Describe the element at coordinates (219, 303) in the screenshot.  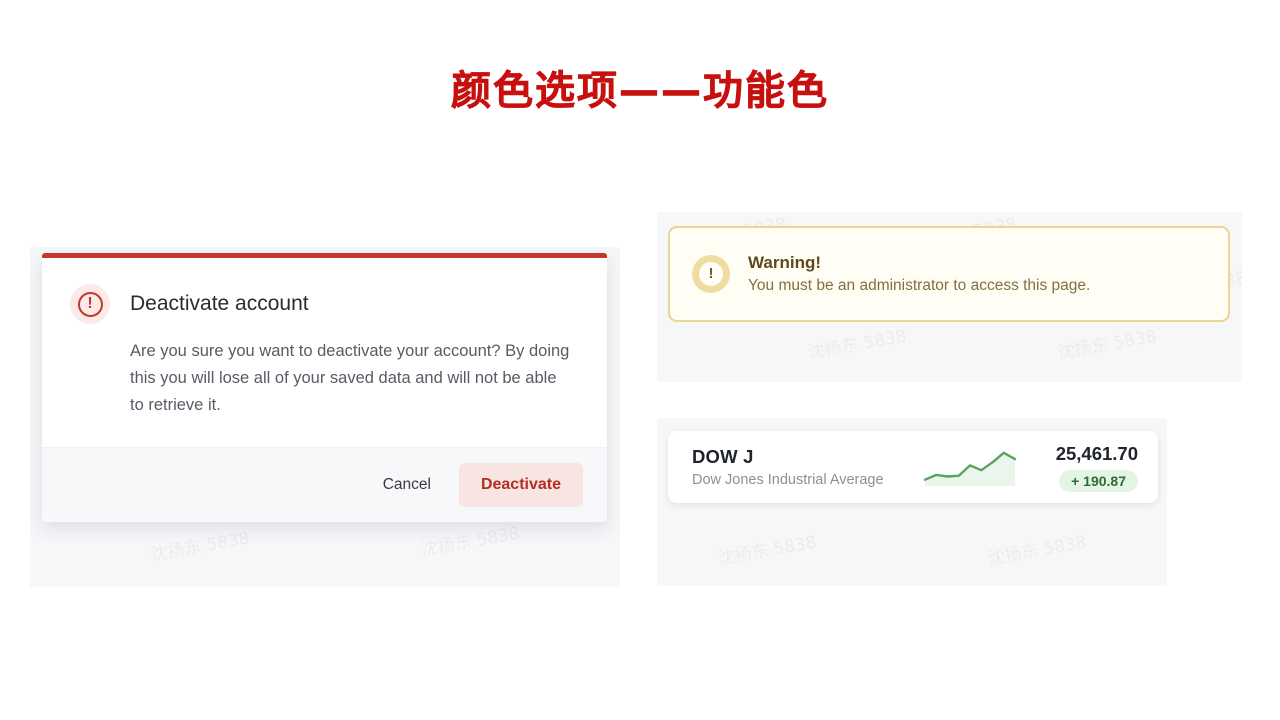
I see `dialog-title: Deactivate account` at that location.